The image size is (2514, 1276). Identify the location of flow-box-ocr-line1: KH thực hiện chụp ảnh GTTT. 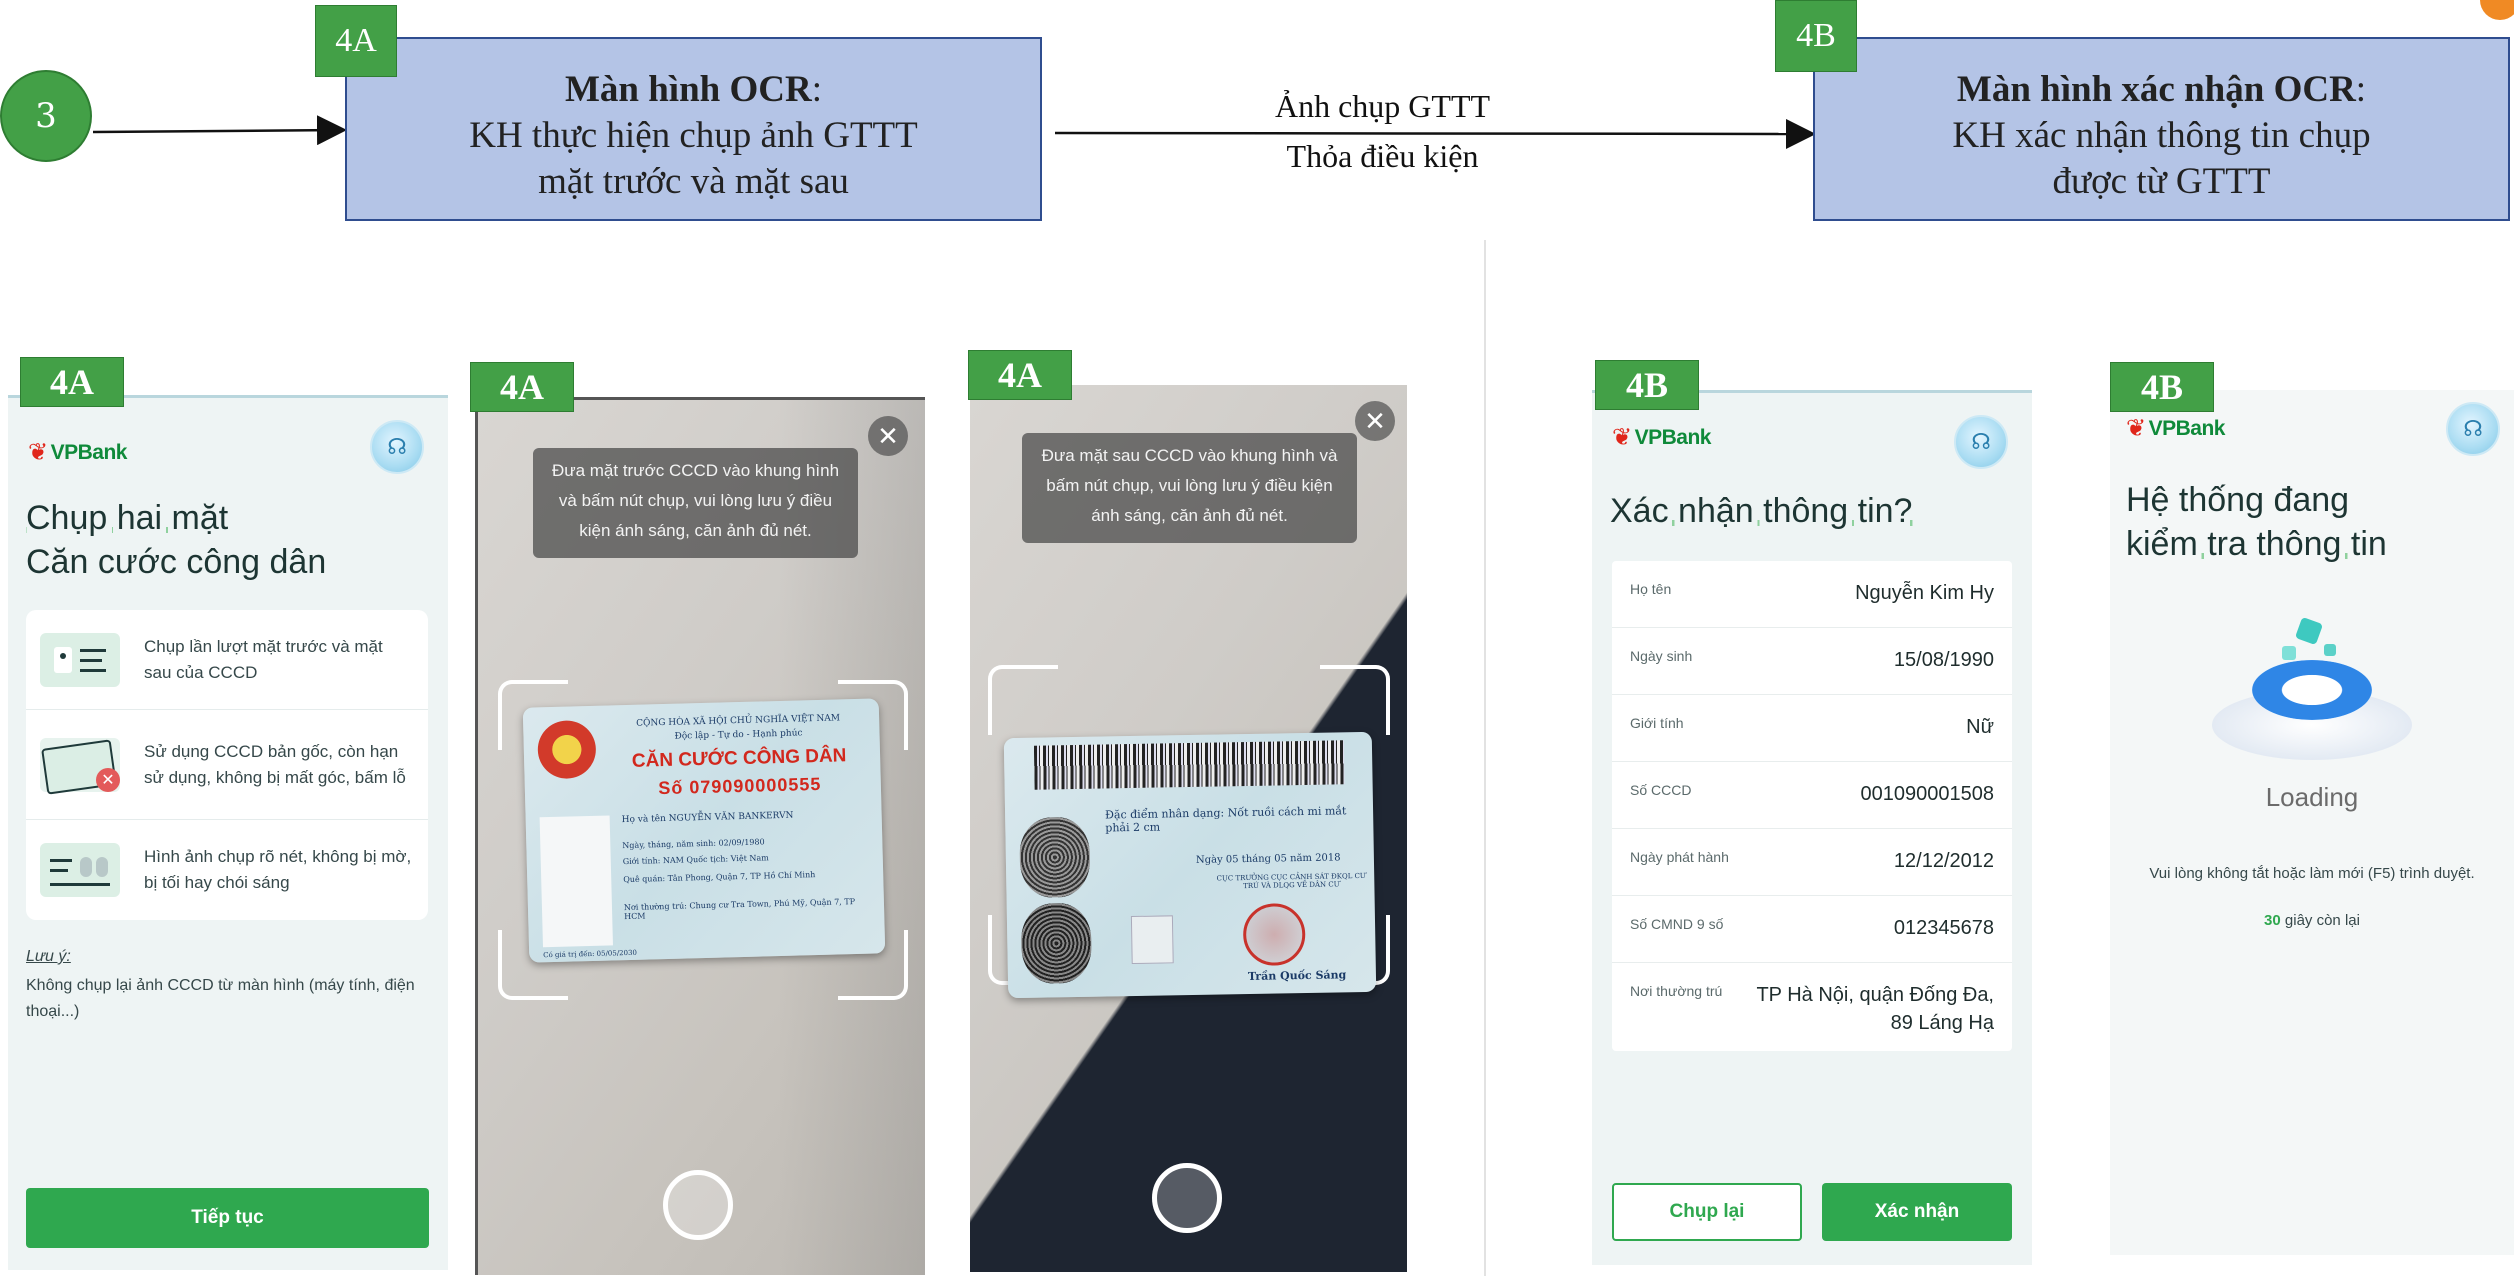
(693, 135).